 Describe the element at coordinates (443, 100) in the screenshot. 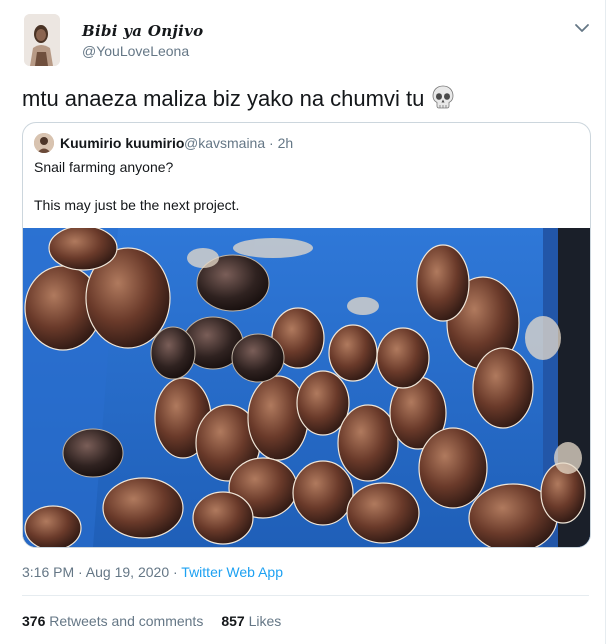

I see `skull-icon` at that location.